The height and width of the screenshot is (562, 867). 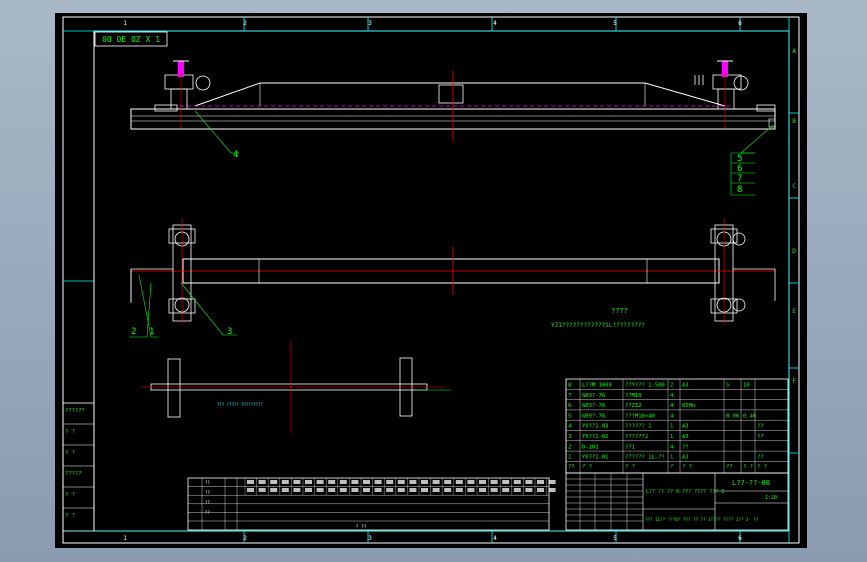 What do you see at coordinates (619, 311) in the screenshot?
I see `note-code: ????` at bounding box center [619, 311].